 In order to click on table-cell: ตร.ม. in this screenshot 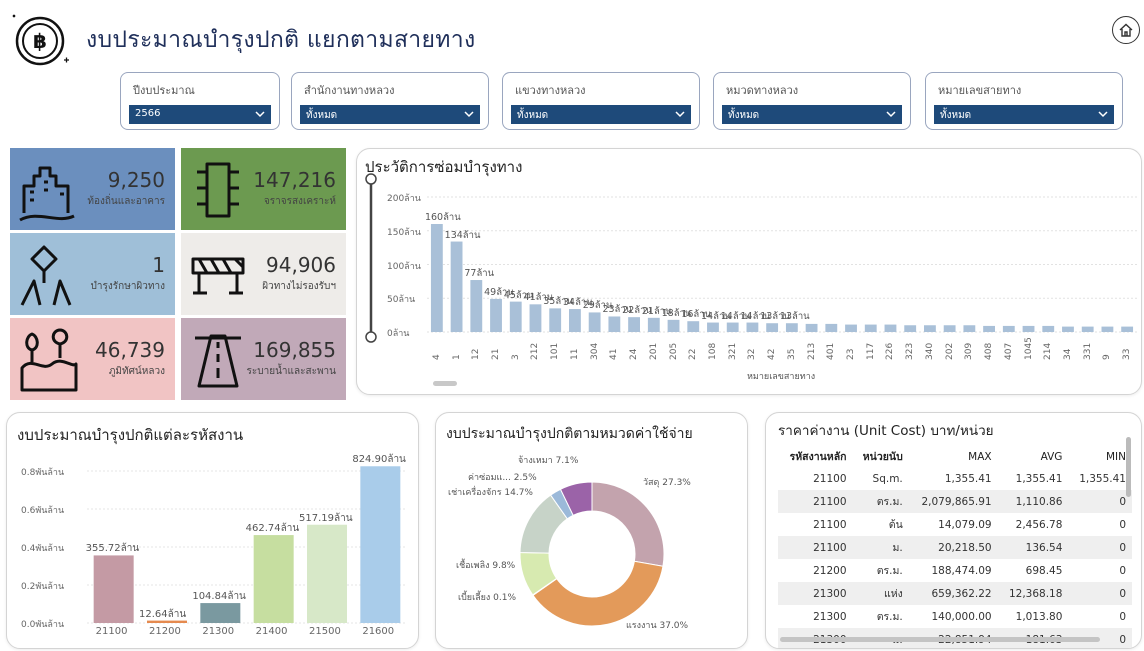, I will do `click(889, 571)`.